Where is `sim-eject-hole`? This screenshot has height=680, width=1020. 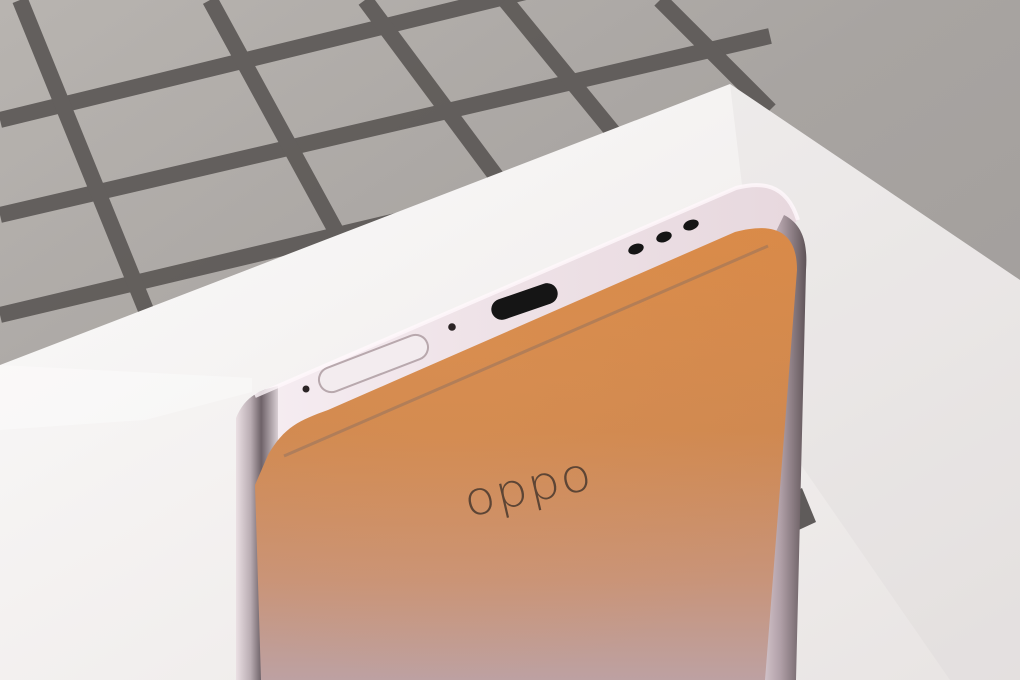 sim-eject-hole is located at coordinates (306, 389).